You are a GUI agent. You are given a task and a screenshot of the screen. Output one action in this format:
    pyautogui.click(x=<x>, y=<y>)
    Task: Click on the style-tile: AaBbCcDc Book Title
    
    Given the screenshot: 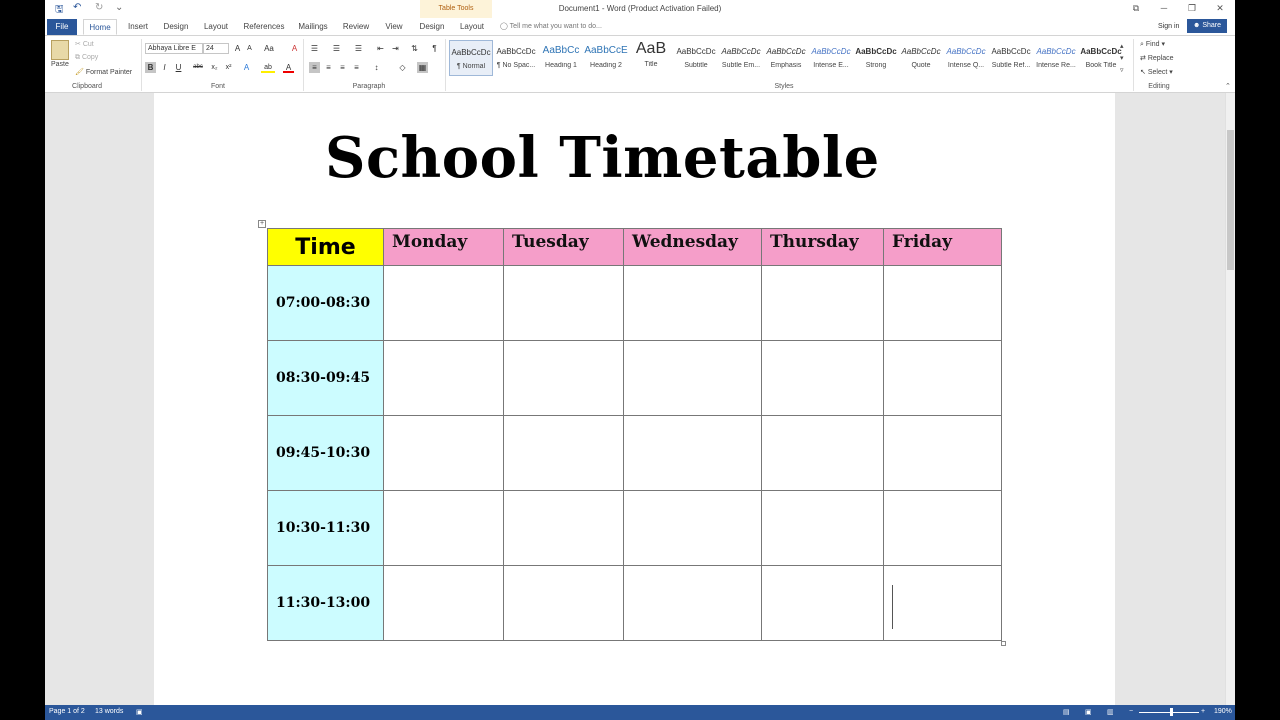 What is the action you would take?
    pyautogui.click(x=1101, y=58)
    